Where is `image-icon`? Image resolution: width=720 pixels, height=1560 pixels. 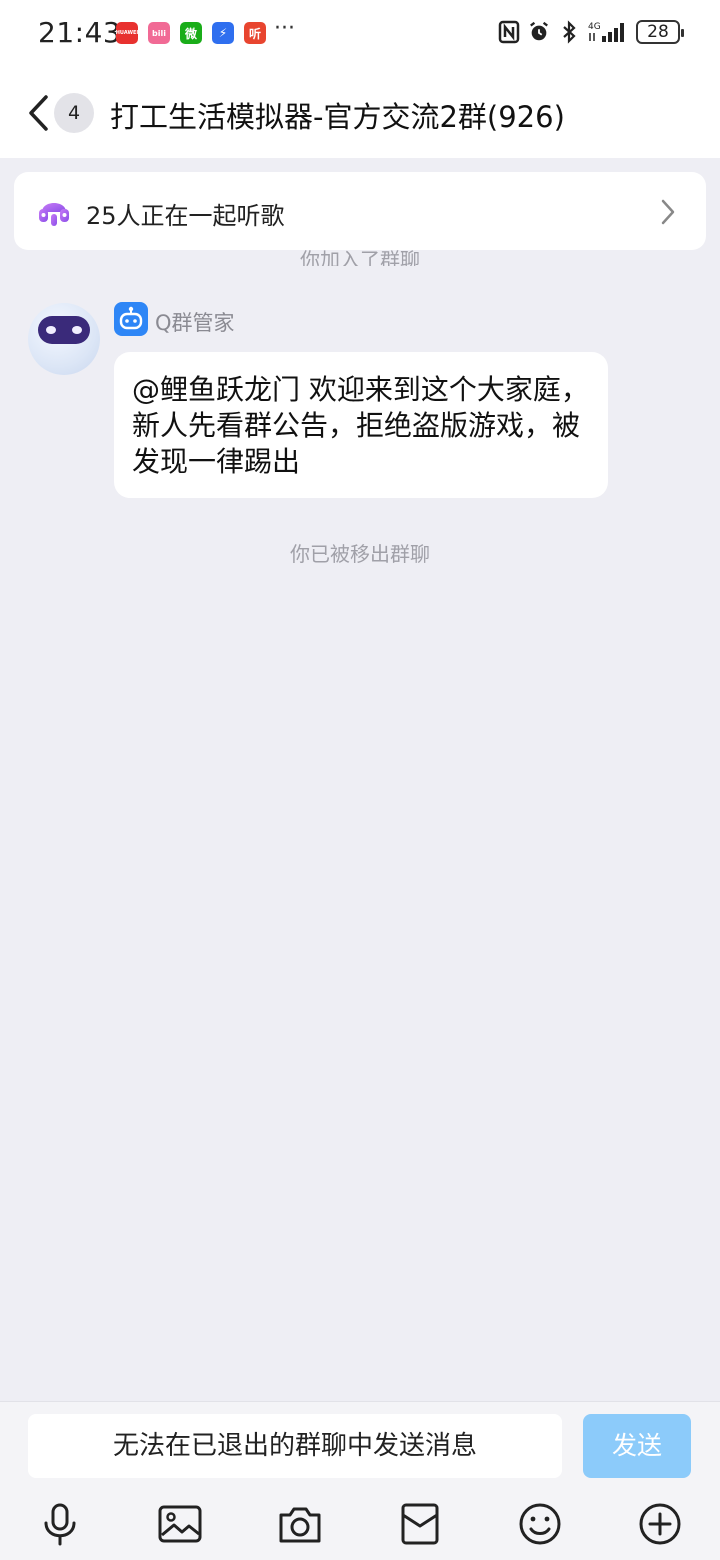
image-icon is located at coordinates (180, 1524).